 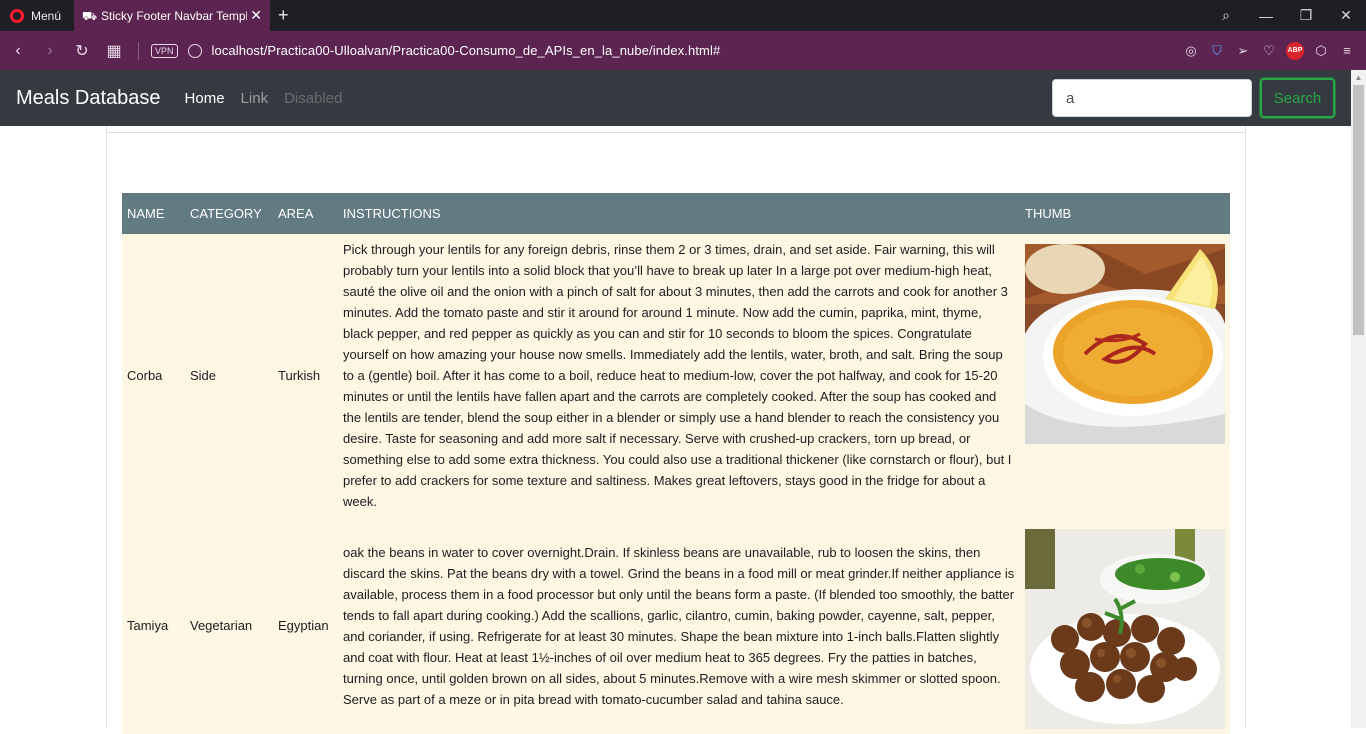 I want to click on tracker-blocker-icon: ⛉, so click(x=1217, y=51).